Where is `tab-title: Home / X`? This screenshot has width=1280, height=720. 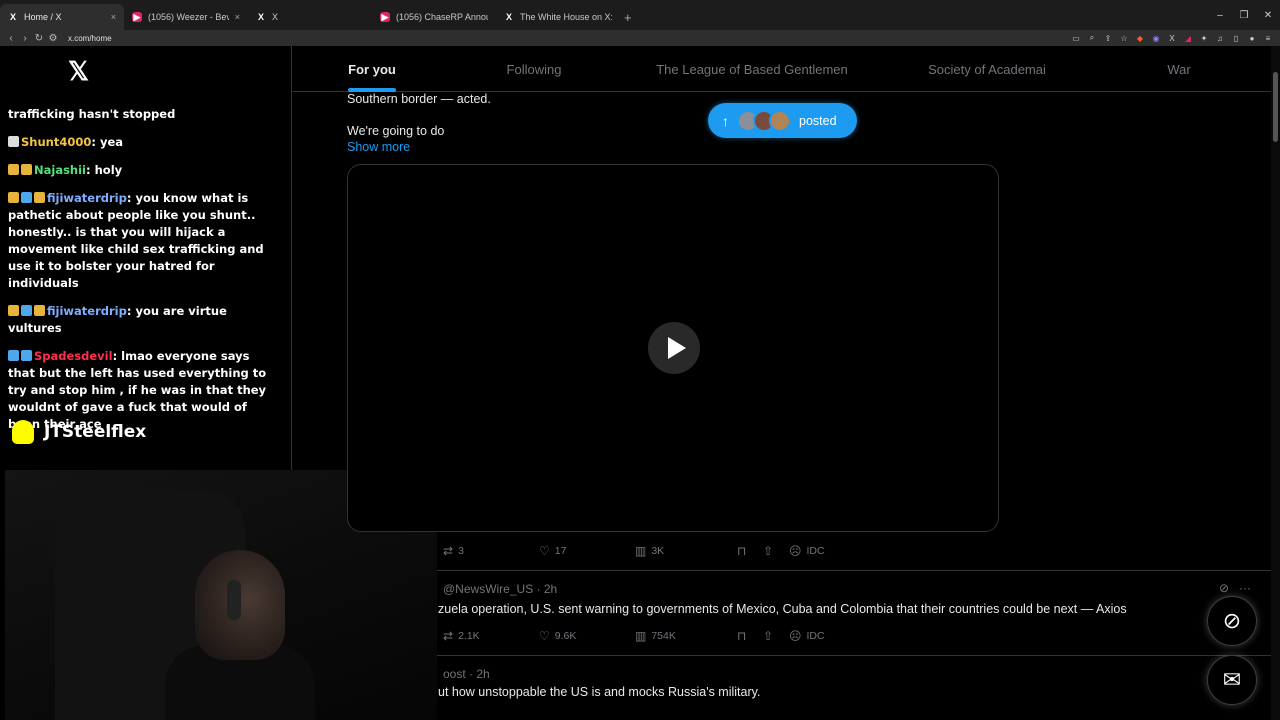
tab-title: Home / X is located at coordinates (43, 17).